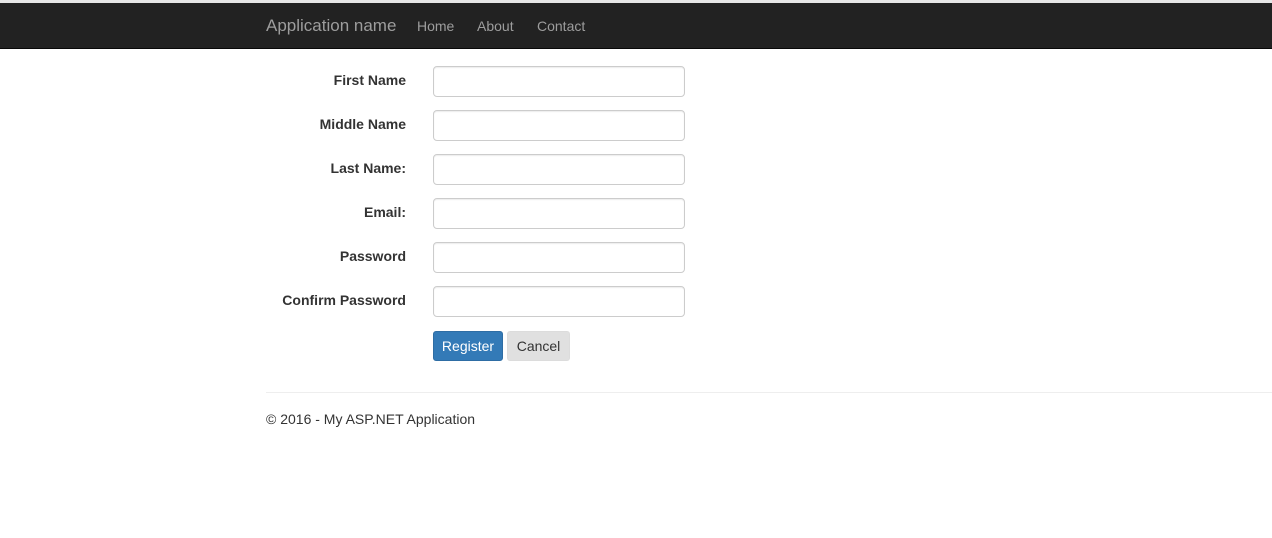 This screenshot has height=538, width=1272. What do you see at coordinates (769, 392) in the screenshot?
I see `footer-divider` at bounding box center [769, 392].